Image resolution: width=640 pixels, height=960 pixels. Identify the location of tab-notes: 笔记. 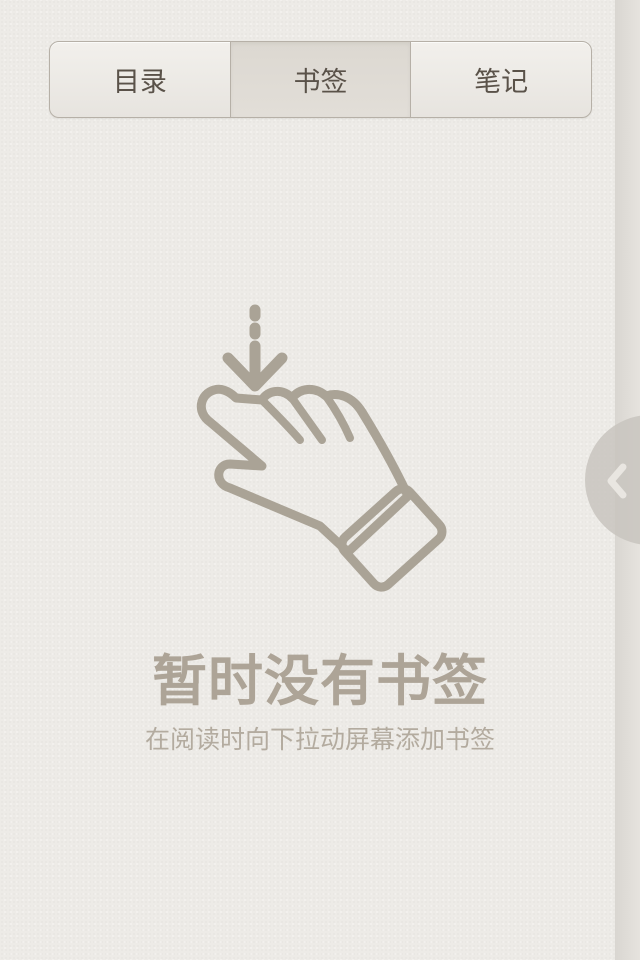
(501, 79).